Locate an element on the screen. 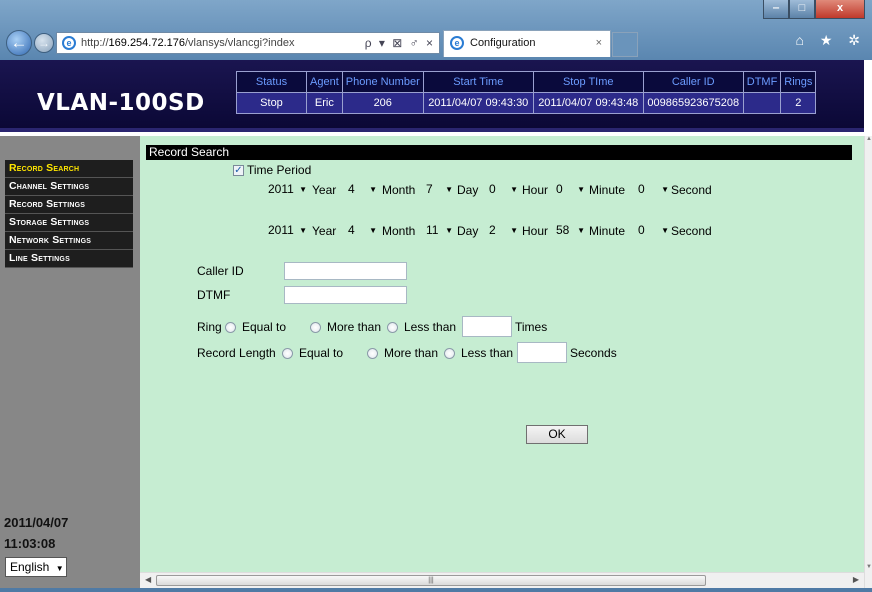  sidebar-item-network-settings: Network Settings is located at coordinates (69, 241).